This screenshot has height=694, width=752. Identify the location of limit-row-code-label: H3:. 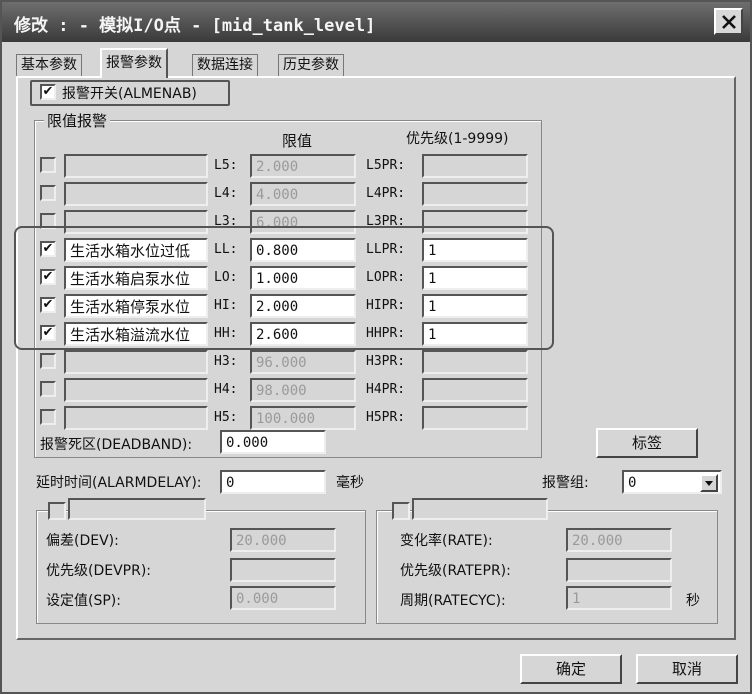
(226, 361).